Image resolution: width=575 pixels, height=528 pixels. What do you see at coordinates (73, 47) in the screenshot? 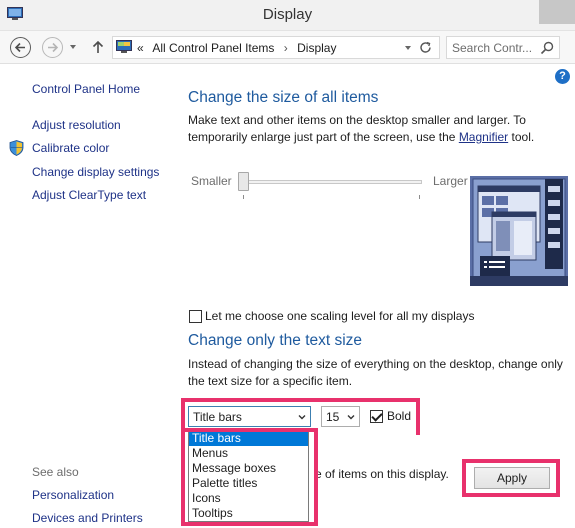
I see `recent-locations-dropdown` at bounding box center [73, 47].